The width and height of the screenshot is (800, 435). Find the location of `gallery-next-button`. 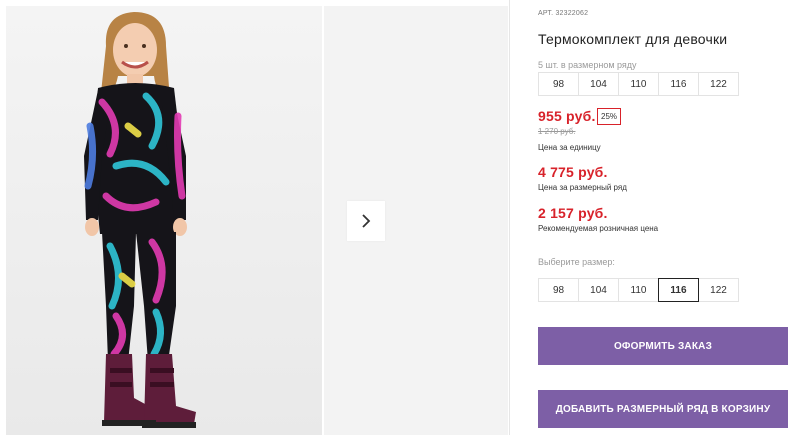

gallery-next-button is located at coordinates (366, 221).